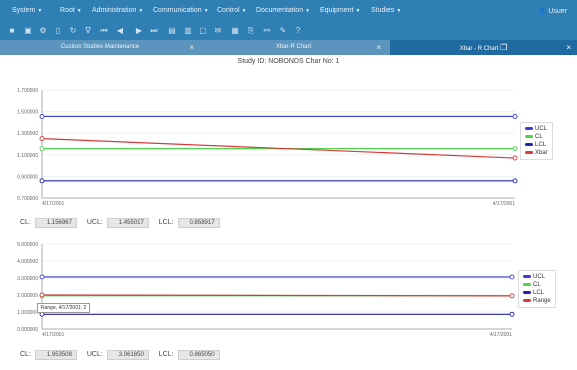 The image size is (577, 370). Describe the element at coordinates (288, 61) in the screenshot. I see `study-title: Study ID: NOBONDS Char No: 1` at that location.